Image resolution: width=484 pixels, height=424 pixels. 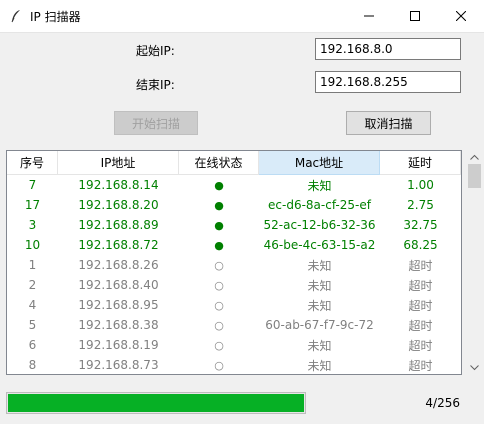 What do you see at coordinates (420, 225) in the screenshot?
I see `cell-delay: 32.75` at bounding box center [420, 225].